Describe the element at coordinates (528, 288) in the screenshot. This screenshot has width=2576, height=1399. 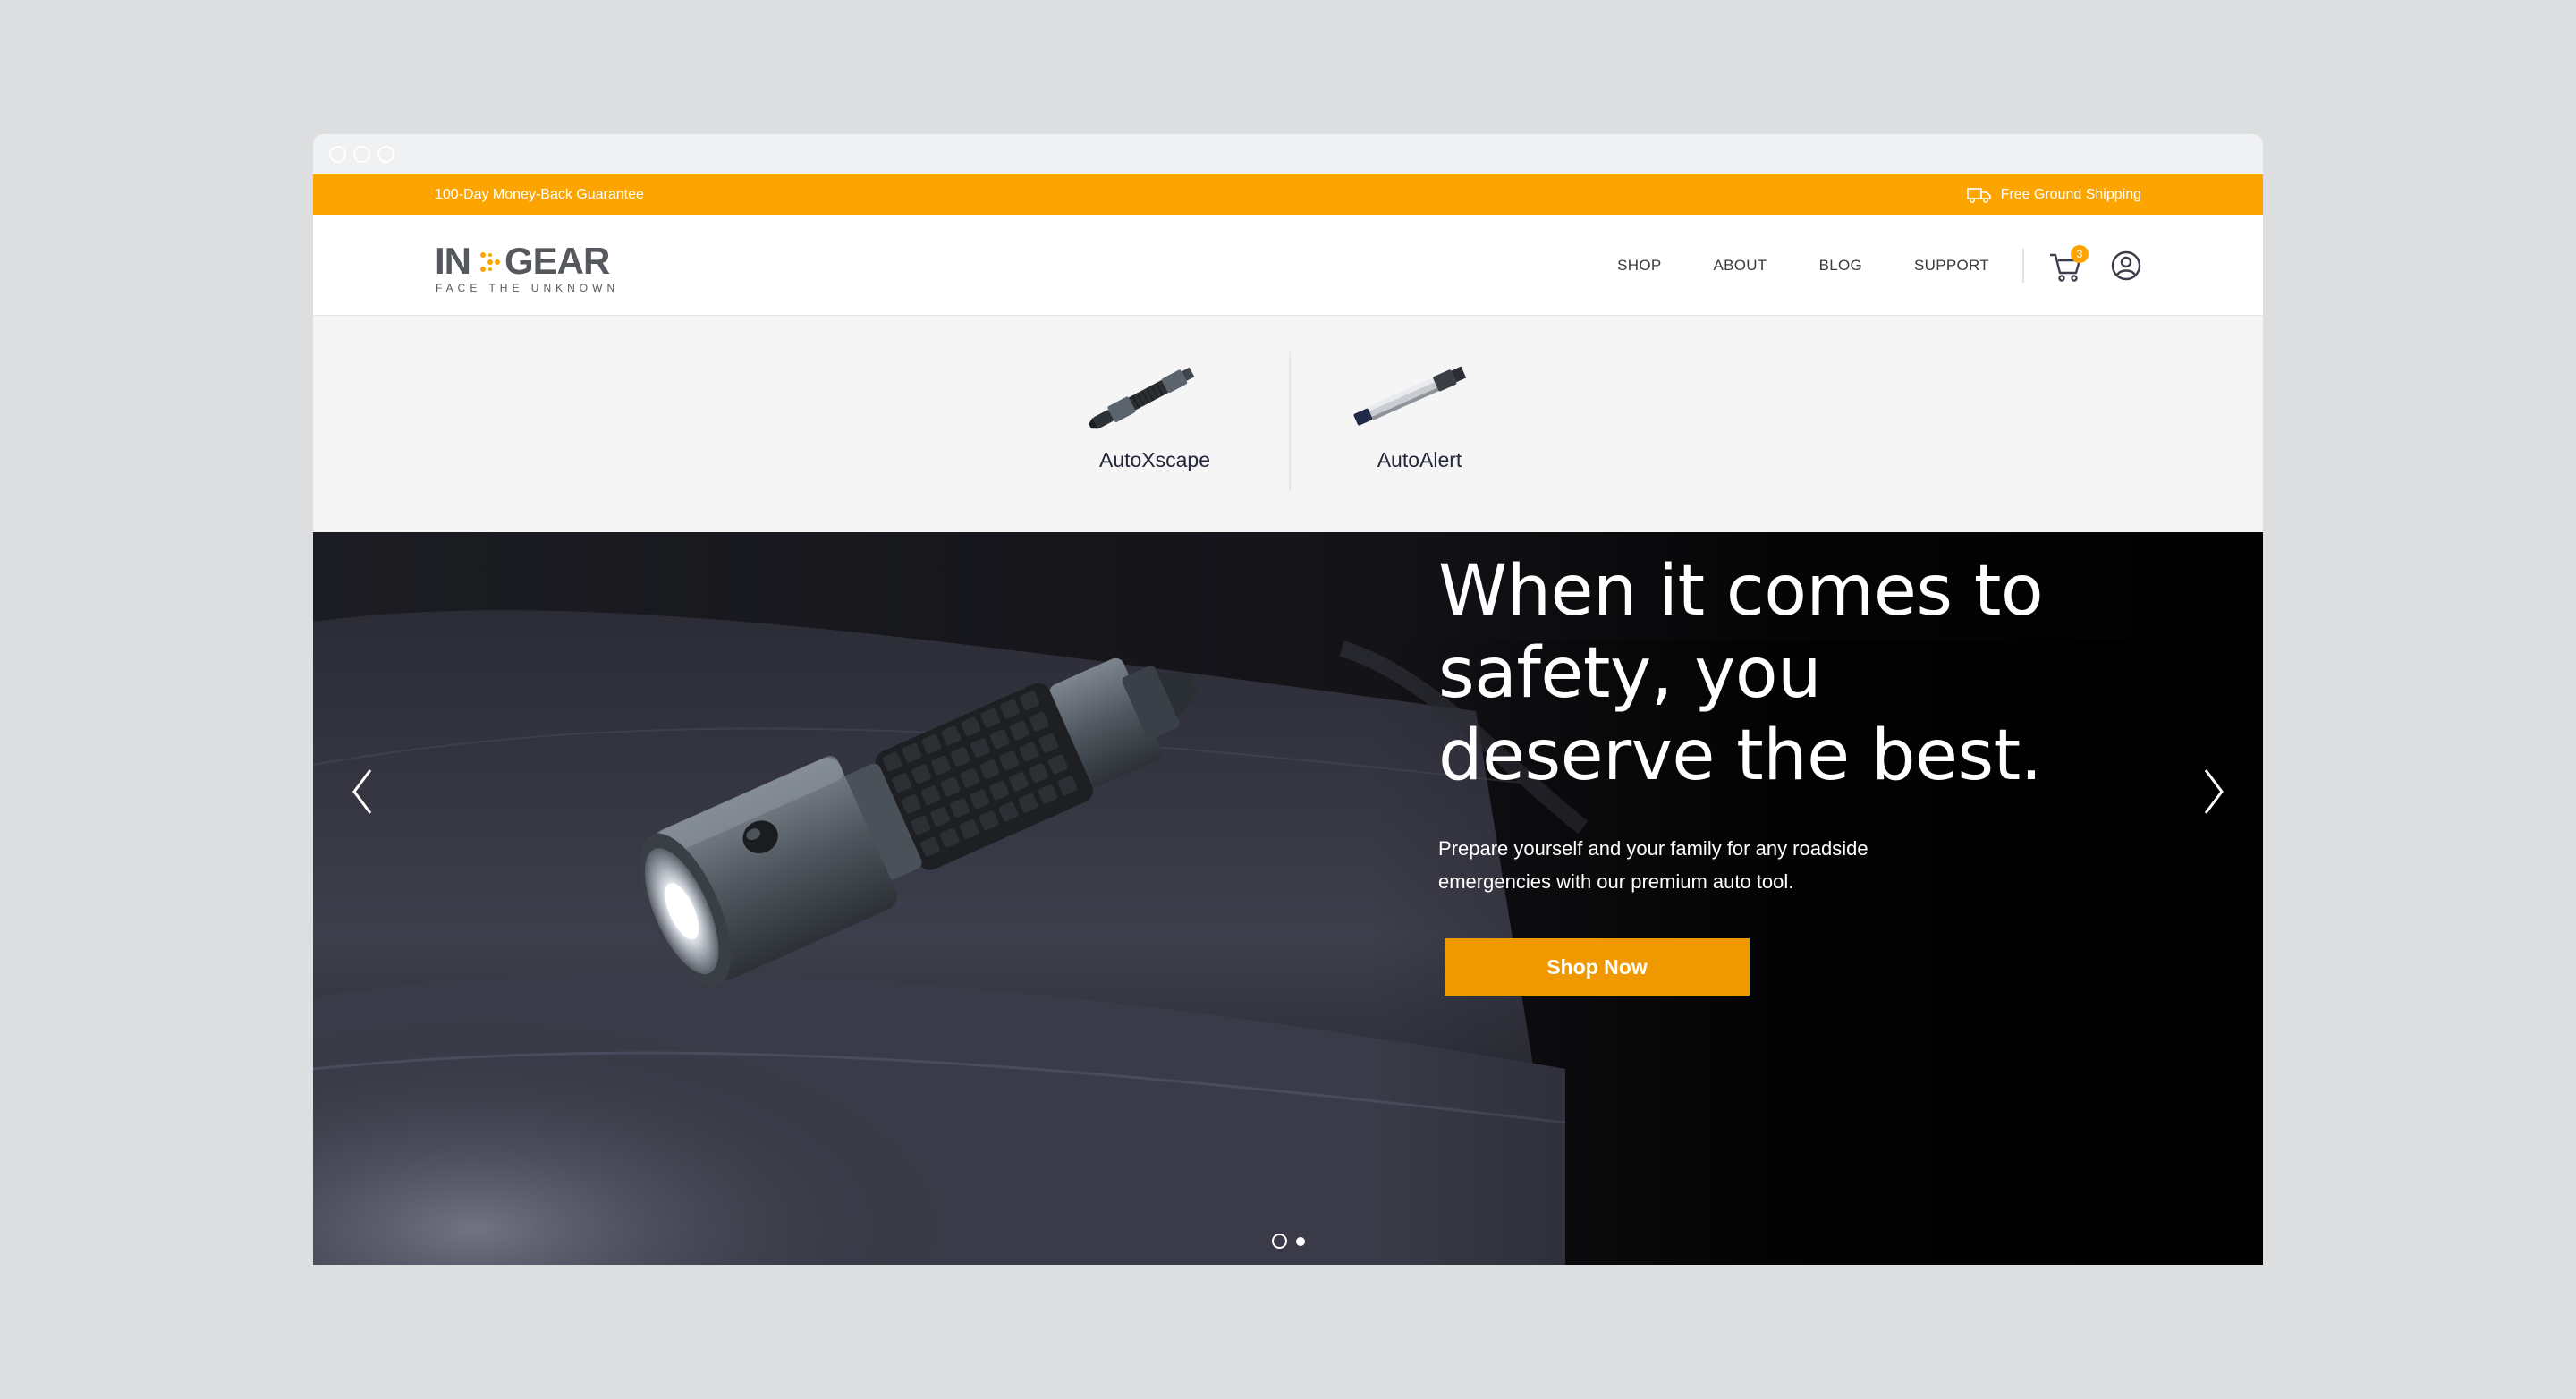
I see `logo-tagline: FACE THE UNKNOWN` at that location.